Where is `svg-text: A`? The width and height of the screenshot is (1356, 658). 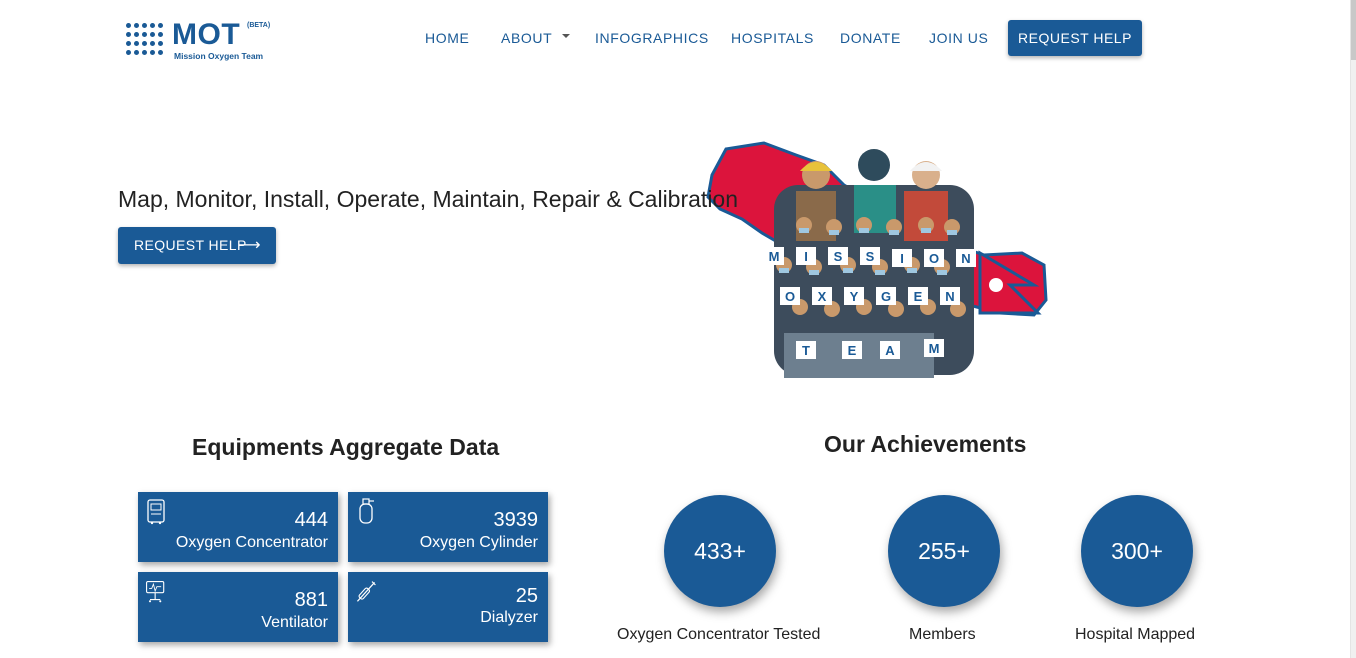
svg-text: A is located at coordinates (890, 350).